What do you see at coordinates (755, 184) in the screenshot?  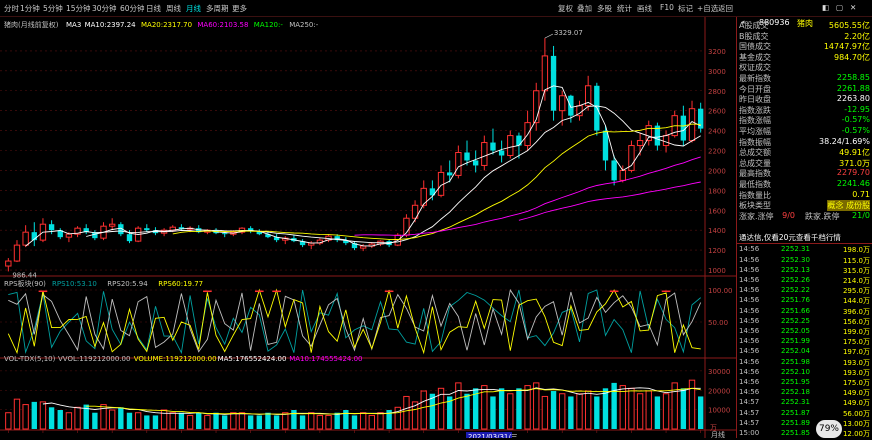 I see `stat-label: 最低指数` at bounding box center [755, 184].